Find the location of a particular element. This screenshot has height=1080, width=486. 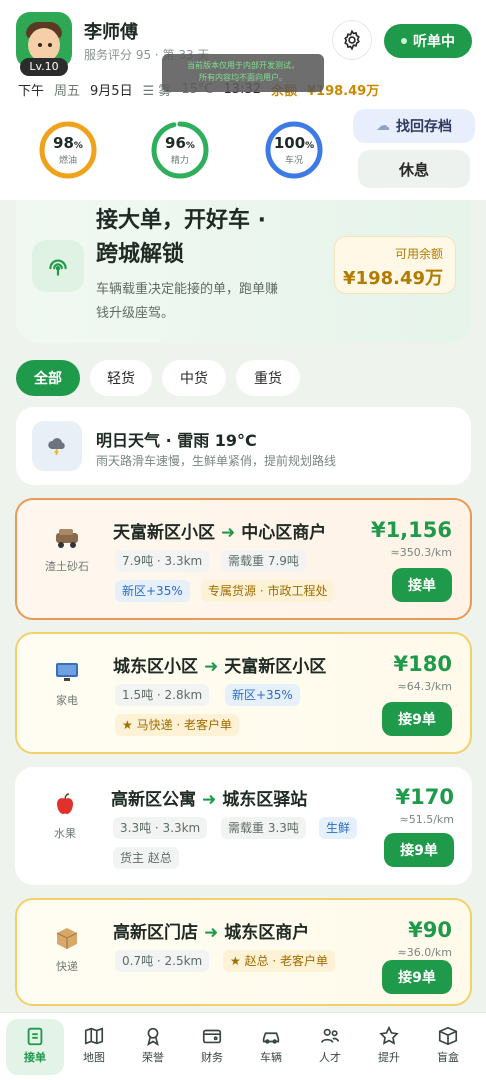

bottom-tab-bar: 接单 地图 荣誉 财务 车辆 人才 提升 盲盒 is located at coordinates (243, 1046).